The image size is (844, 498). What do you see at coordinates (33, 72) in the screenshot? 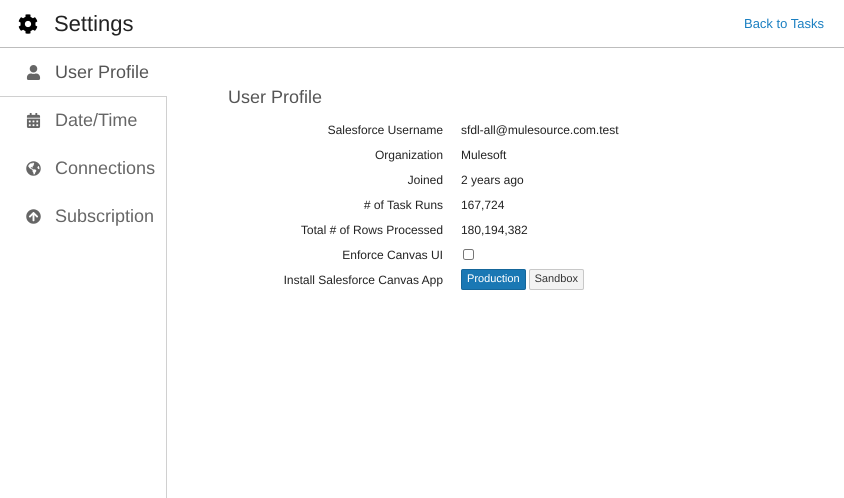
I see `user-icon` at bounding box center [33, 72].